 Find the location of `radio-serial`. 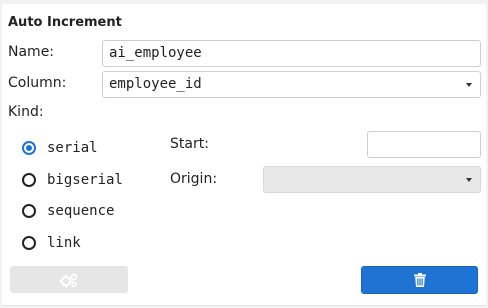

radio-serial is located at coordinates (29, 148).